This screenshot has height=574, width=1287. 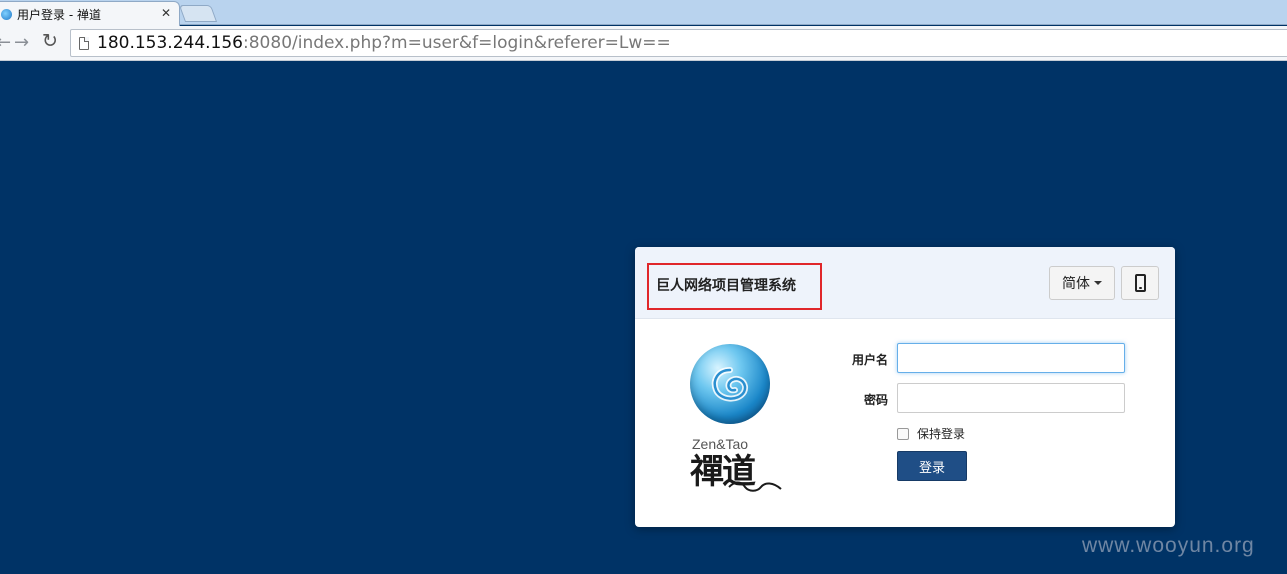 What do you see at coordinates (941, 434) in the screenshot?
I see `keep-login-label: 保持登录` at bounding box center [941, 434].